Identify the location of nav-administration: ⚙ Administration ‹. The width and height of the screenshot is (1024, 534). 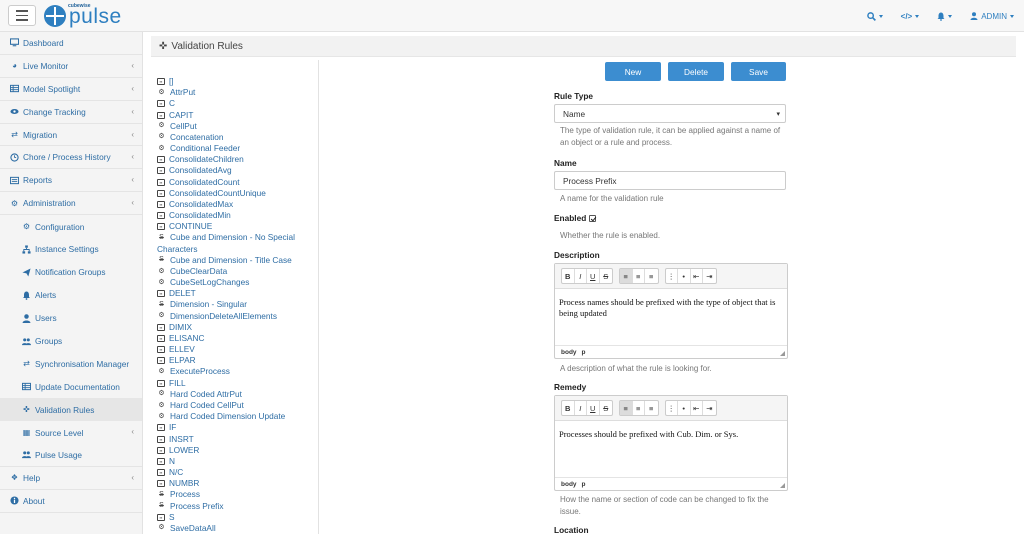
(71, 204).